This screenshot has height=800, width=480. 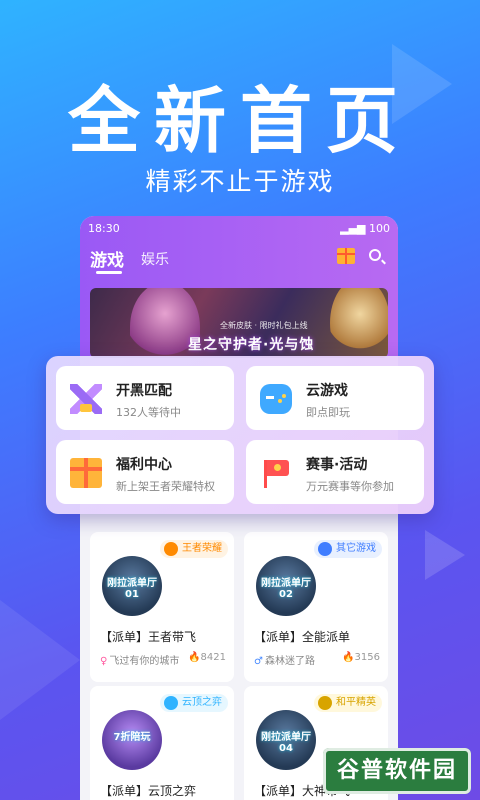 What do you see at coordinates (148, 412) in the screenshot?
I see `quick-entry-subtitle: 132人等待中` at bounding box center [148, 412].